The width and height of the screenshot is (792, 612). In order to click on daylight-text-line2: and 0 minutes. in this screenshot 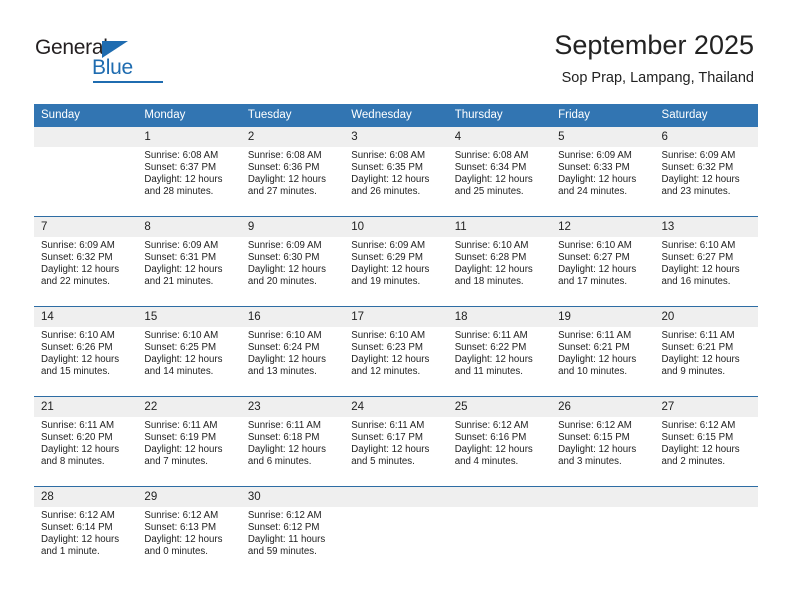, I will do `click(176, 551)`.